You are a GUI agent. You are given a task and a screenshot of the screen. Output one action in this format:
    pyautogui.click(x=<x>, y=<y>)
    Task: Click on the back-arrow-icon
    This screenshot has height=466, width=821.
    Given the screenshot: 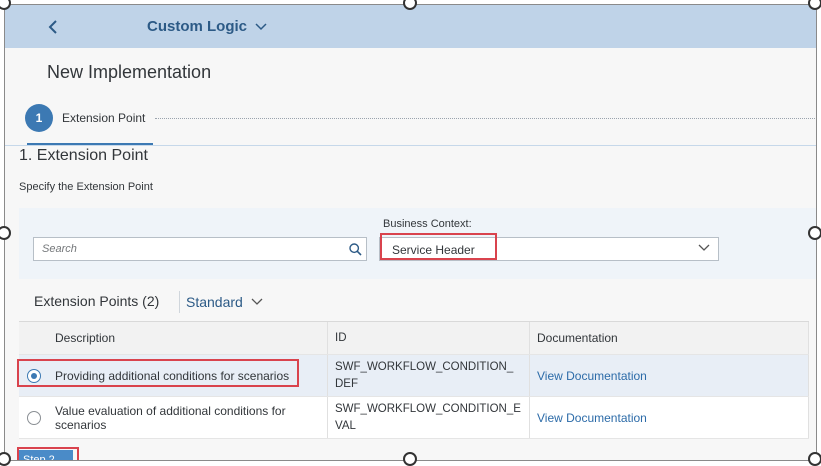 What is the action you would take?
    pyautogui.click(x=52, y=27)
    